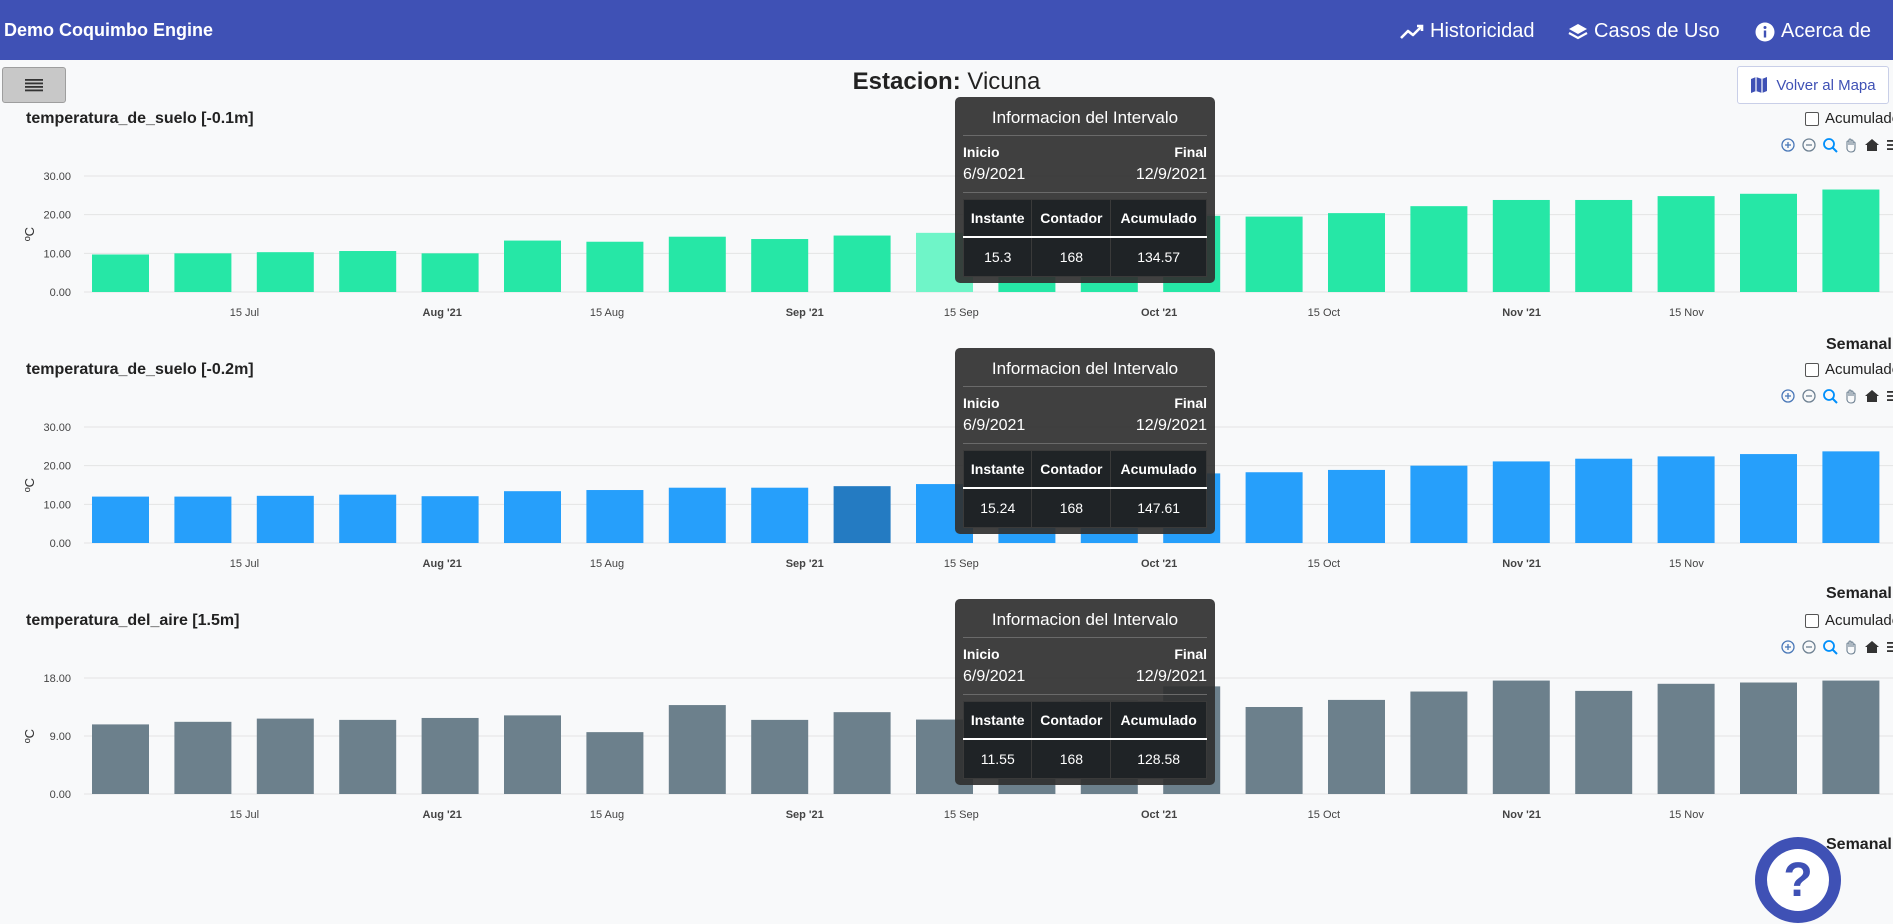 The image size is (1893, 924). What do you see at coordinates (29, 234) in the screenshot?
I see `y-axis-label: ºC` at bounding box center [29, 234].